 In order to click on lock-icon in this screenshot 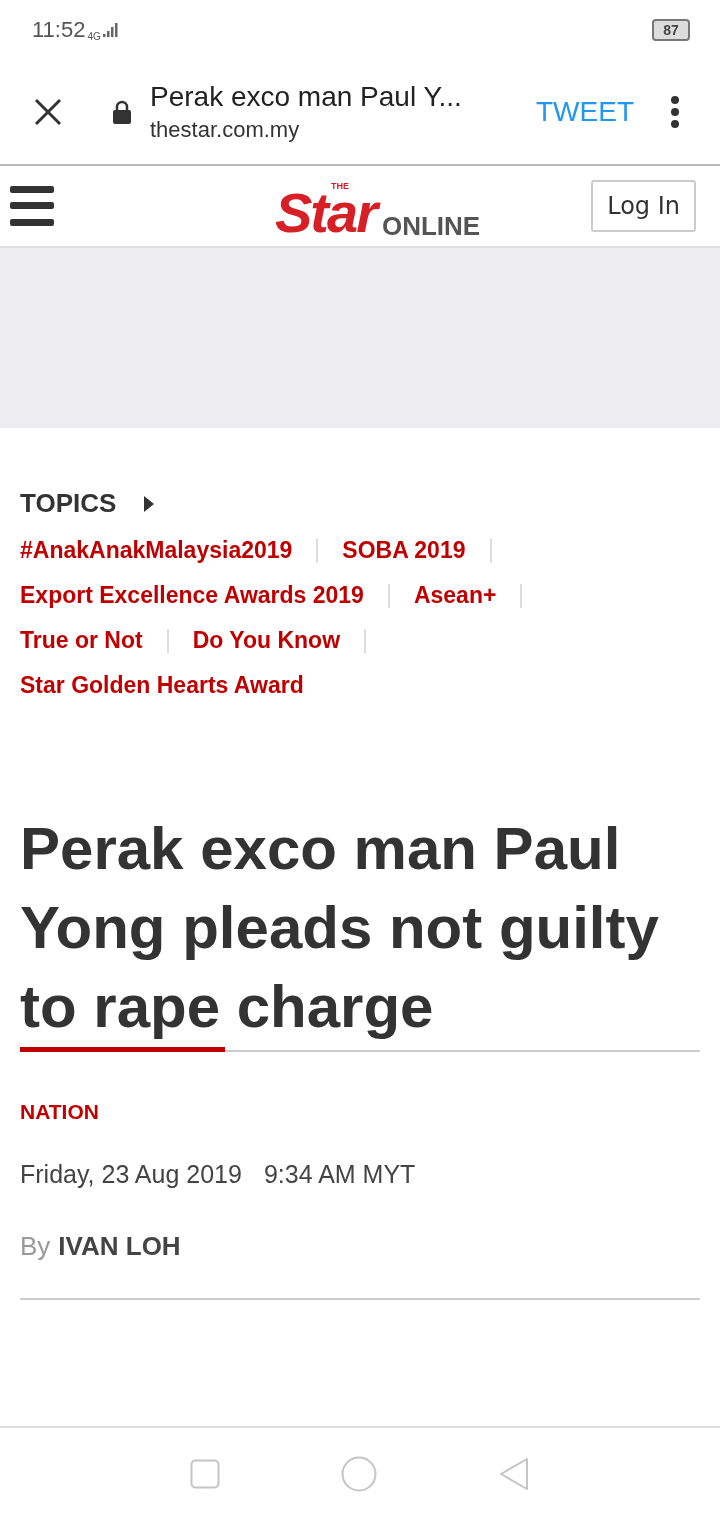, I will do `click(122, 112)`.